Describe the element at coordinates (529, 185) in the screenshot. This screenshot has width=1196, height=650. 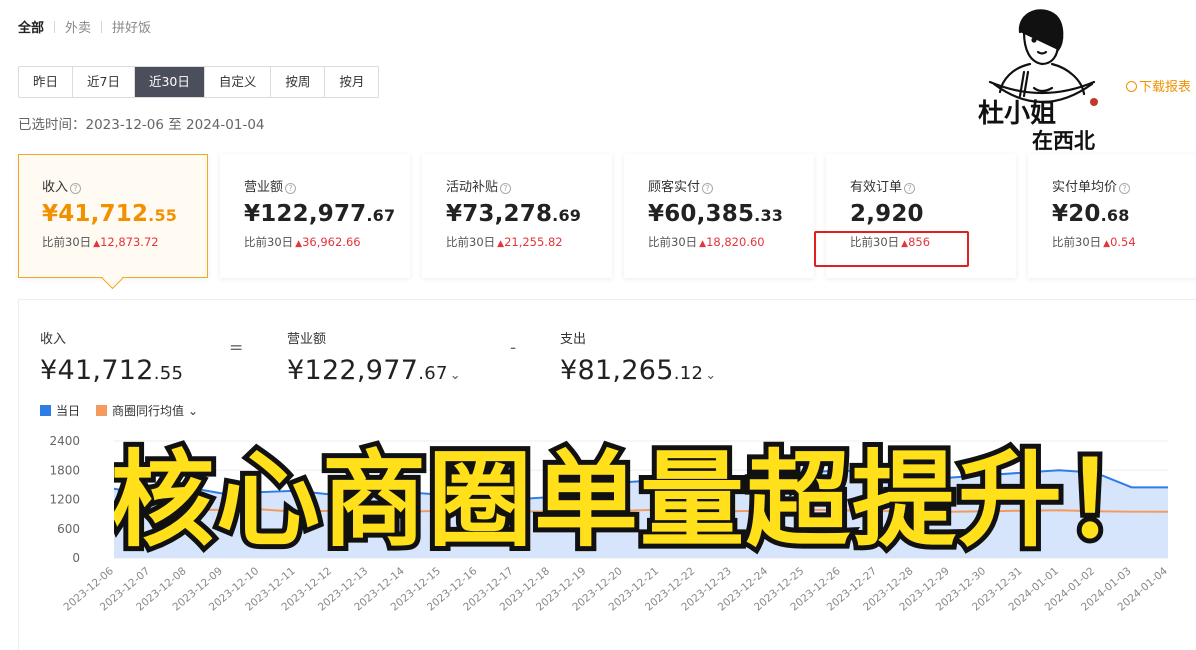
I see `metric-label: 活动补贴?` at that location.